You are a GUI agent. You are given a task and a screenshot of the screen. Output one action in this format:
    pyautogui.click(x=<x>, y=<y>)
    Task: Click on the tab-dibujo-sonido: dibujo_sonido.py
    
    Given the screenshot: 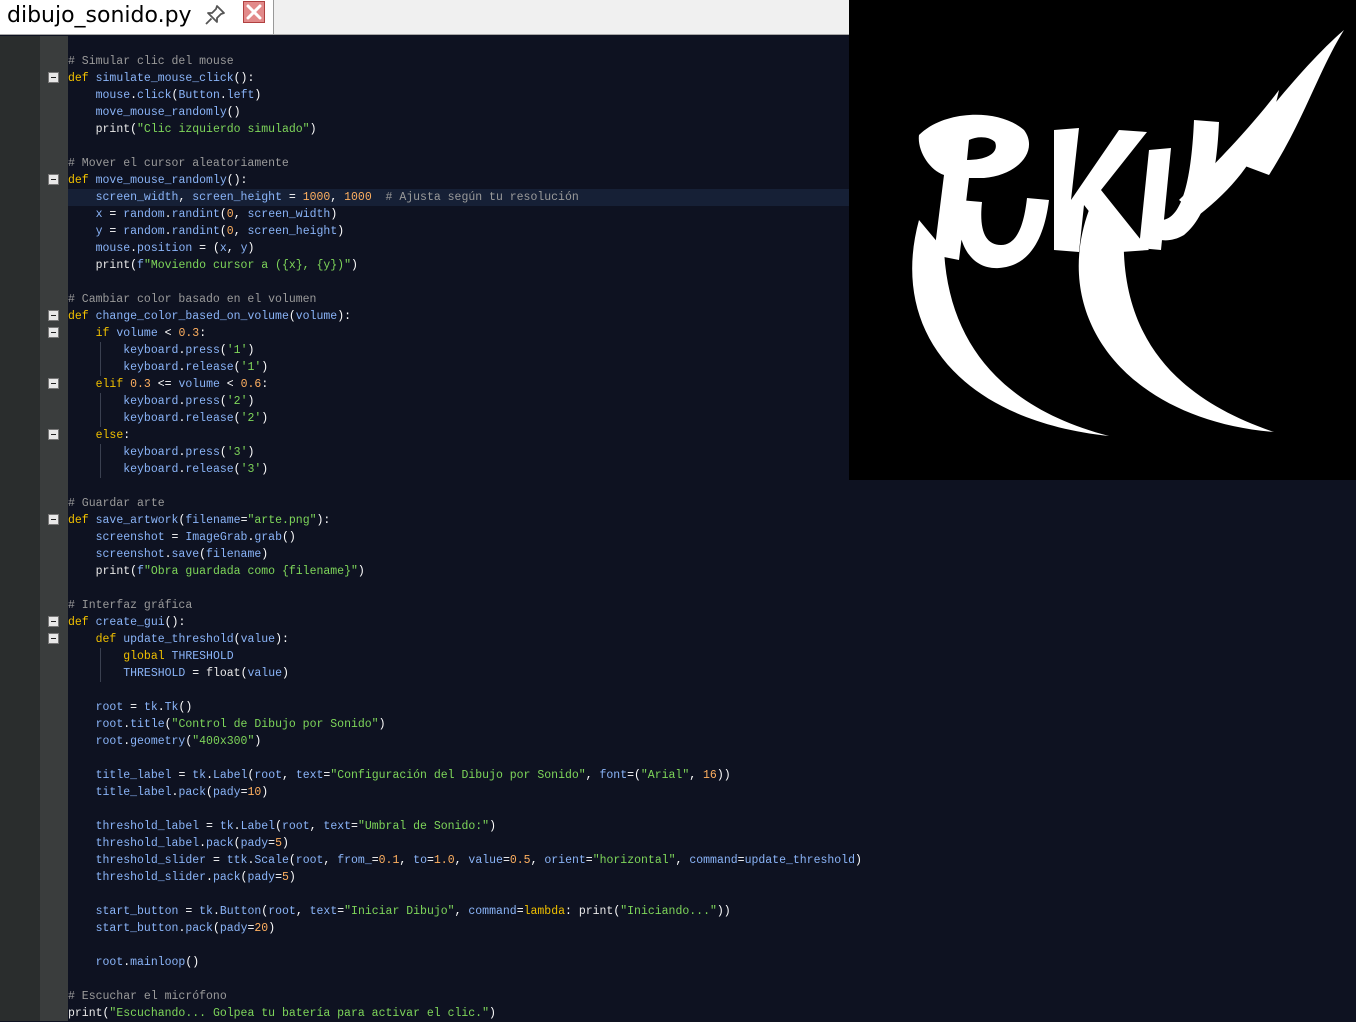 What is the action you would take?
    pyautogui.click(x=137, y=17)
    